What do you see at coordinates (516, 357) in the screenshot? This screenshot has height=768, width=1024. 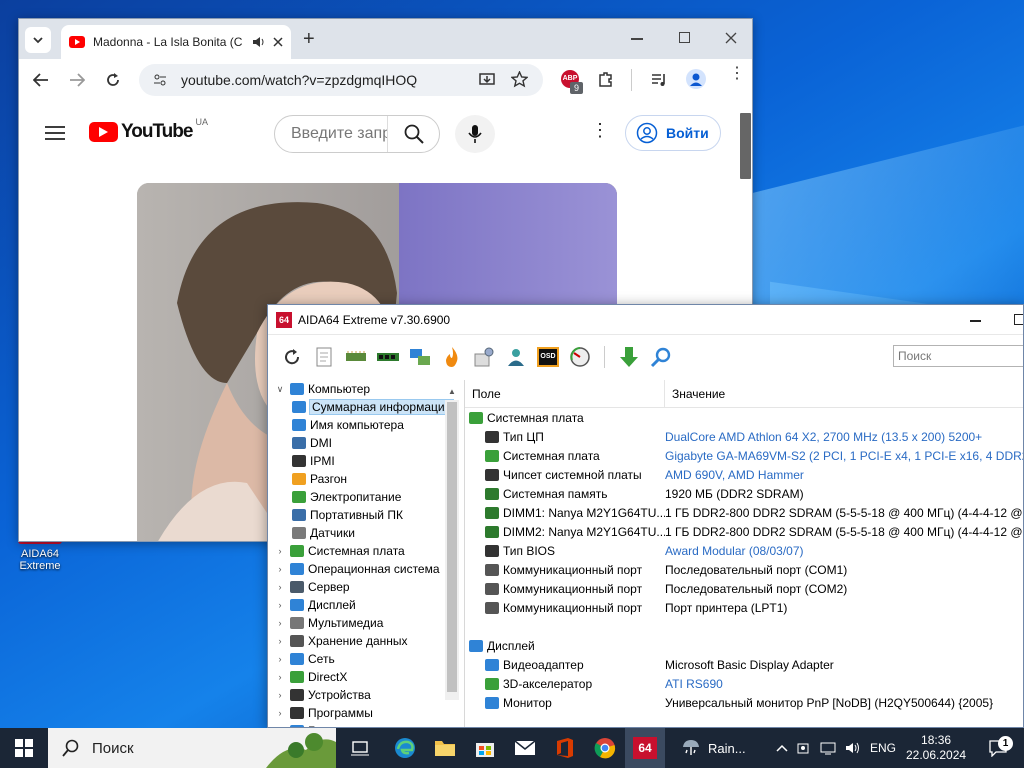 I see `user-icon` at bounding box center [516, 357].